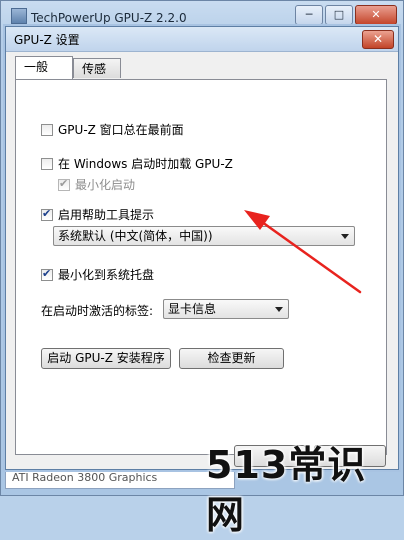 The width and height of the screenshot is (404, 540). I want to click on check-update-button: 检查更新, so click(231, 358).